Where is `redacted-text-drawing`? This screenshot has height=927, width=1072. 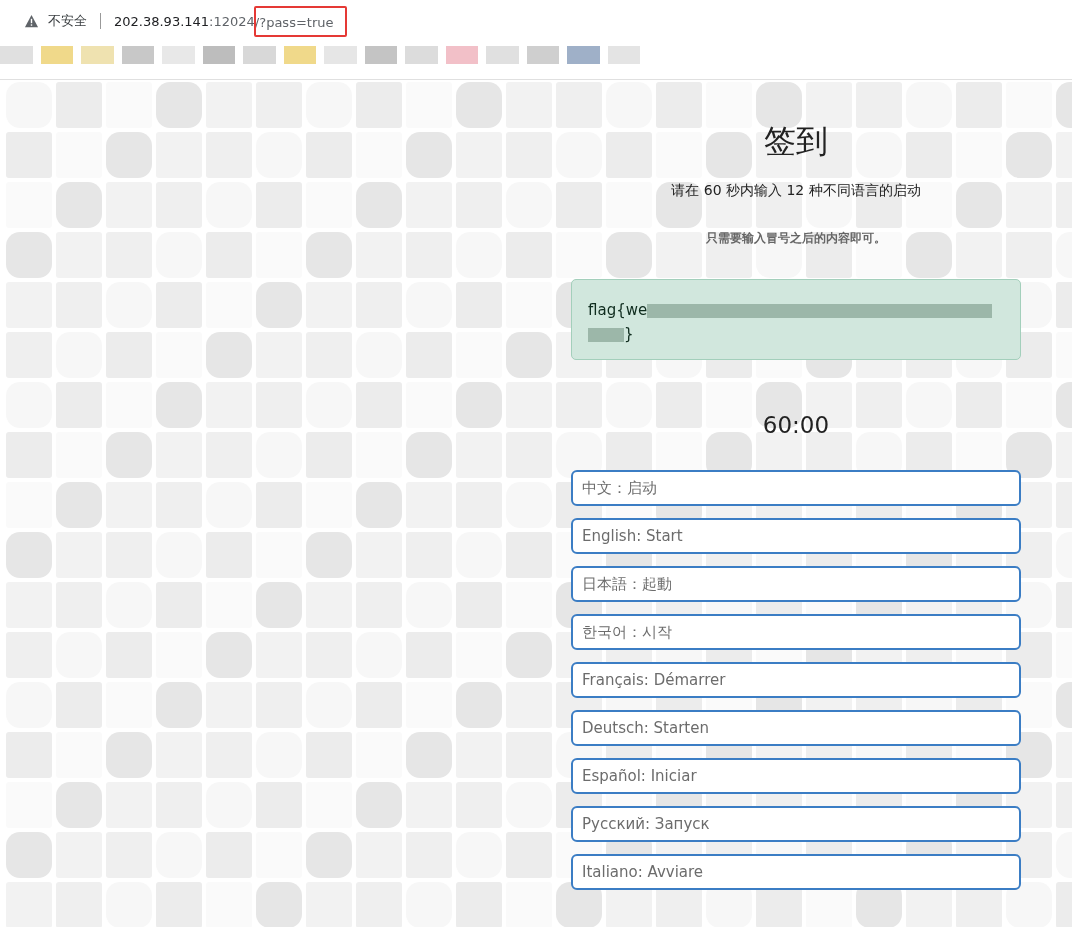 redacted-text-drawing is located at coordinates (606, 334).